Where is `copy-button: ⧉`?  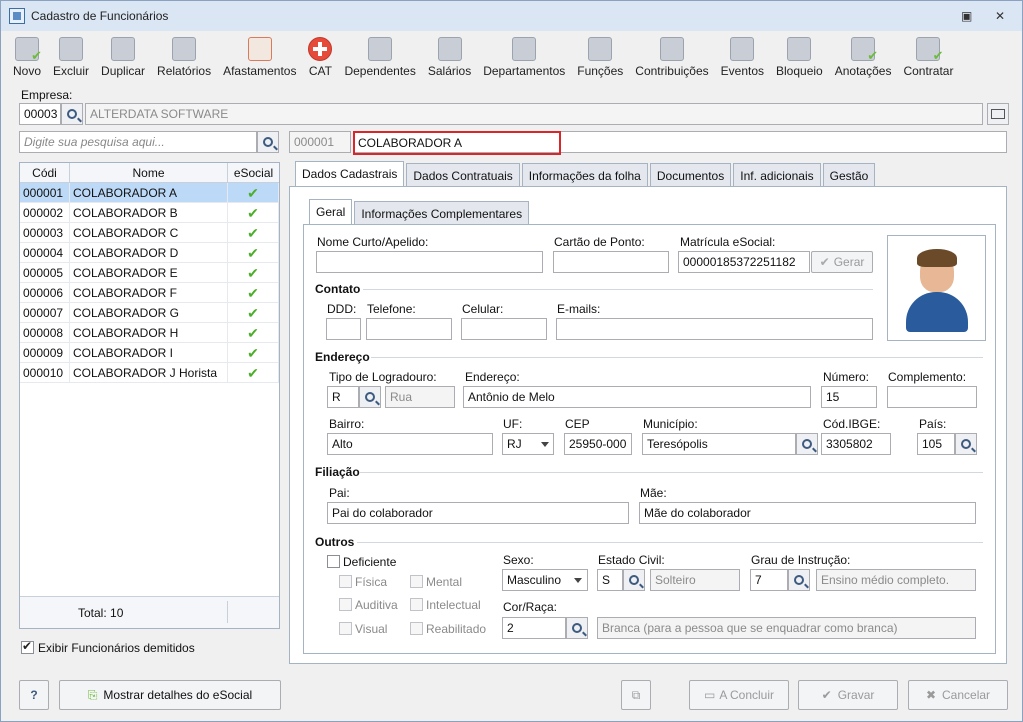
copy-button: ⧉ is located at coordinates (636, 695).